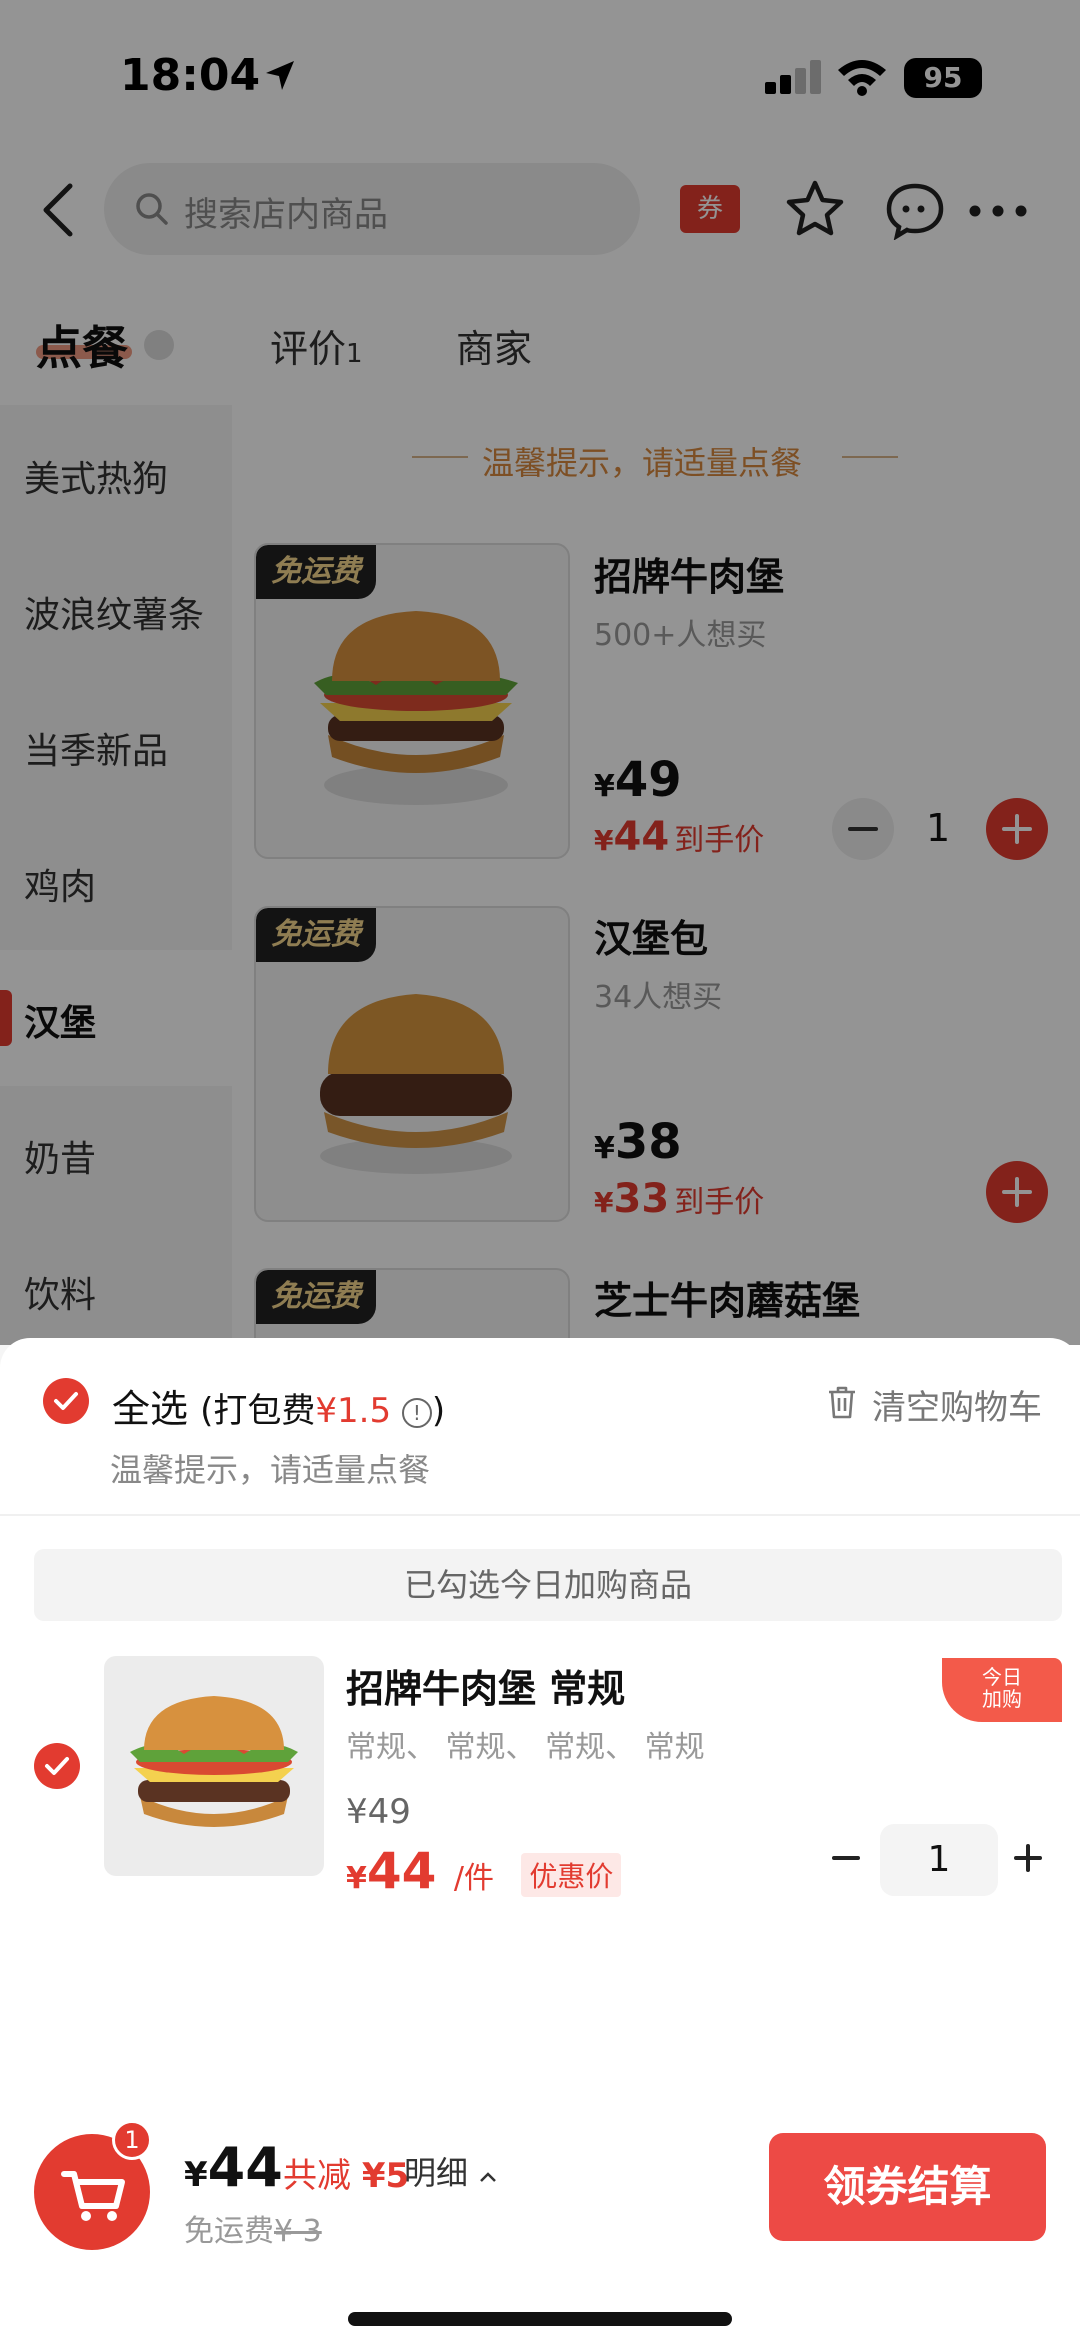  What do you see at coordinates (907, 2187) in the screenshot?
I see `checkout-button: 领券结算` at bounding box center [907, 2187].